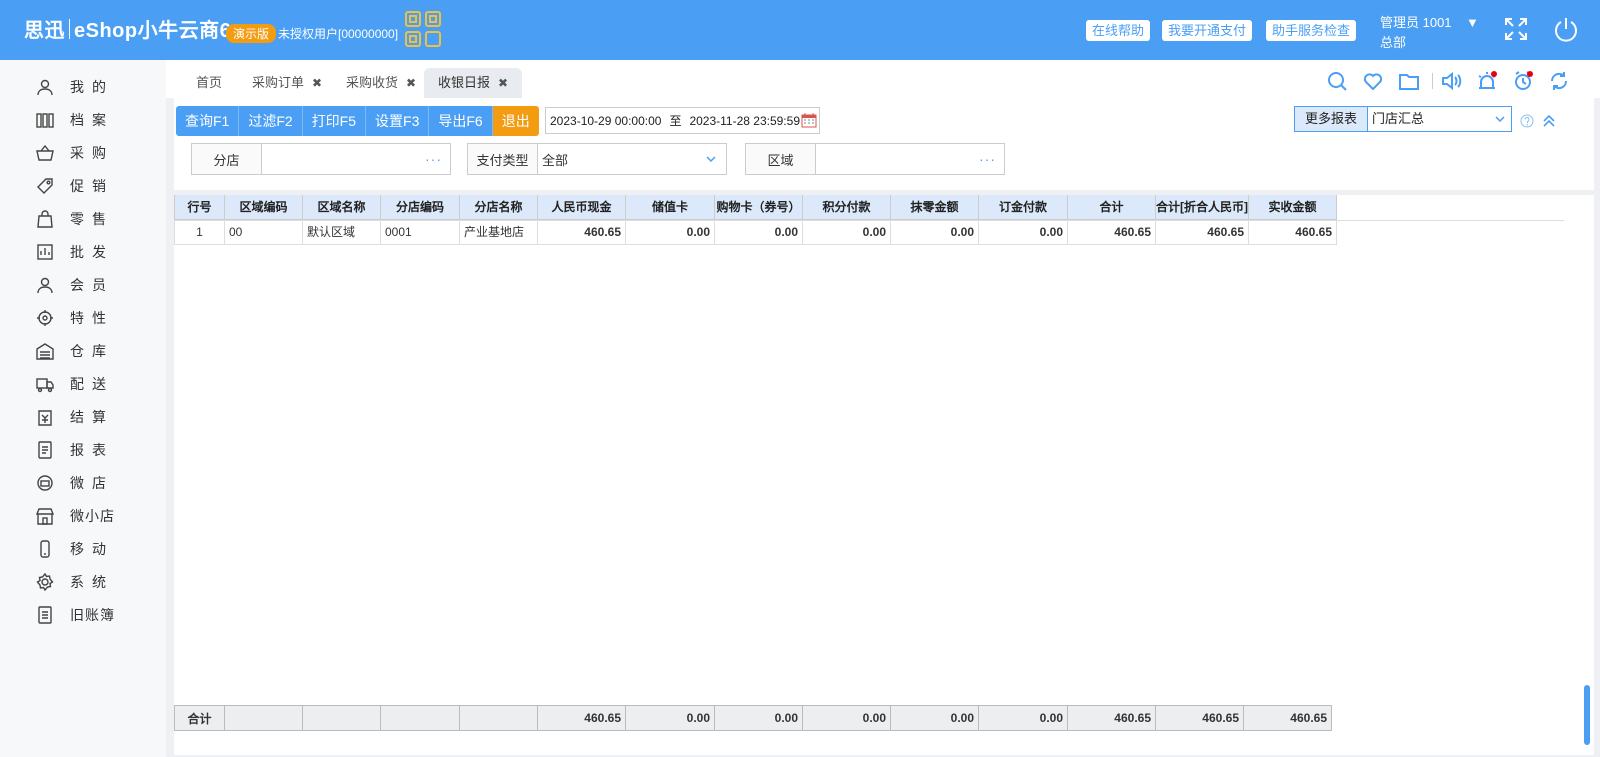 This screenshot has height=757, width=1600. I want to click on mobile-icon, so click(45, 549).